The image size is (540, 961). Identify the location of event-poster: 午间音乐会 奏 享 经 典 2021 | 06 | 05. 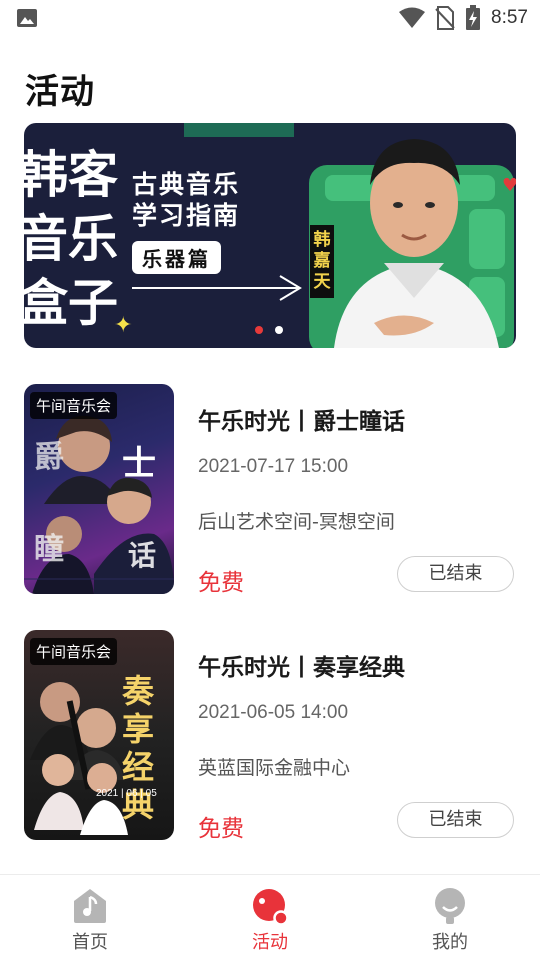
(99, 735).